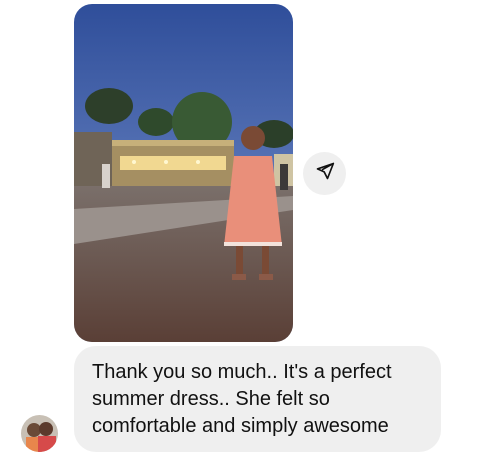  What do you see at coordinates (211, 399) in the screenshot?
I see `message-line: summer dress.. She felt so` at bounding box center [211, 399].